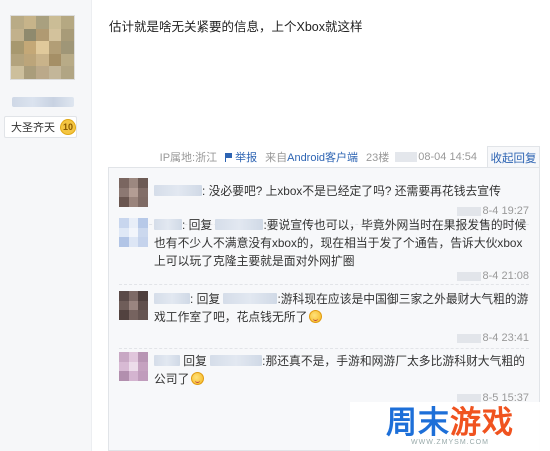 This screenshot has height=451, width=550. What do you see at coordinates (418, 423) in the screenshot?
I see `watermark-title-a: 周末` at bounding box center [418, 423].